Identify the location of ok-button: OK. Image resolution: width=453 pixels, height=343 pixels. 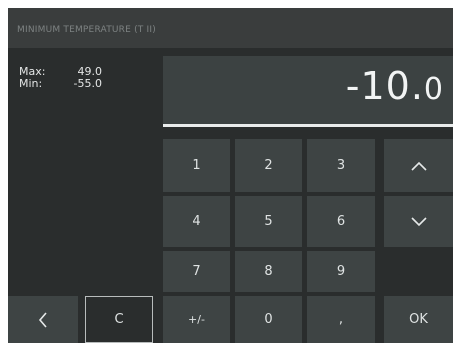
(418, 319).